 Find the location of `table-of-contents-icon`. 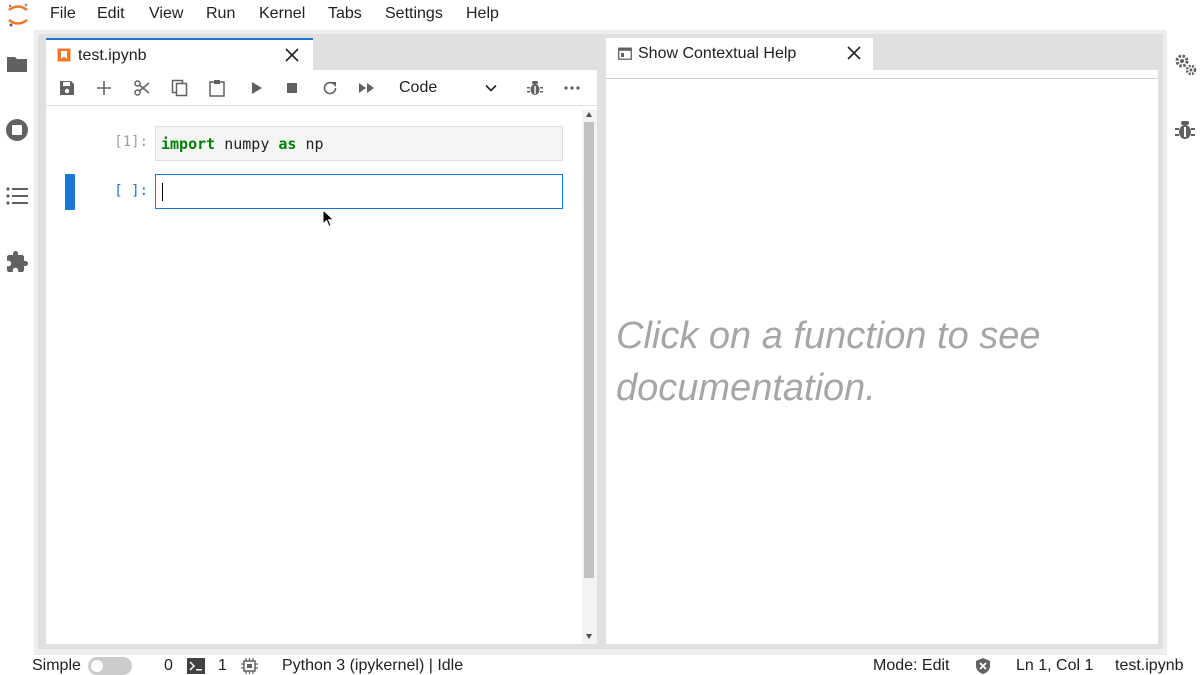

table-of-contents-icon is located at coordinates (17, 196).